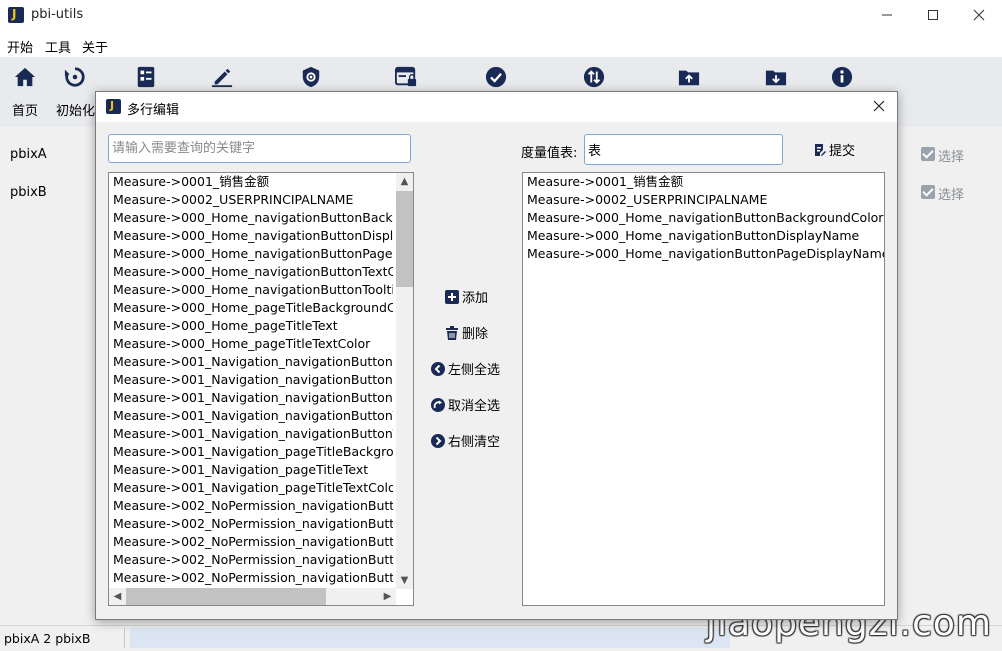 This screenshot has height=651, width=1002. I want to click on dialog-title: 多行编辑, so click(153, 110).